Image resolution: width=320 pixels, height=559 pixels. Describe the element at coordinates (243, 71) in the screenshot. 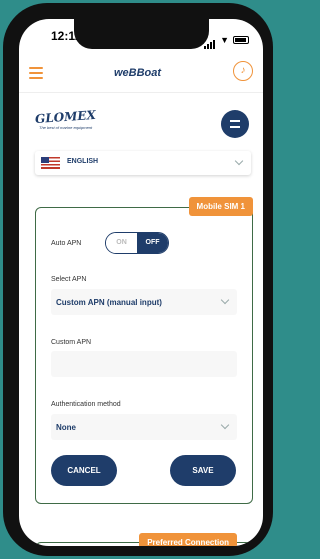

I see `bell-icon: ♪` at that location.